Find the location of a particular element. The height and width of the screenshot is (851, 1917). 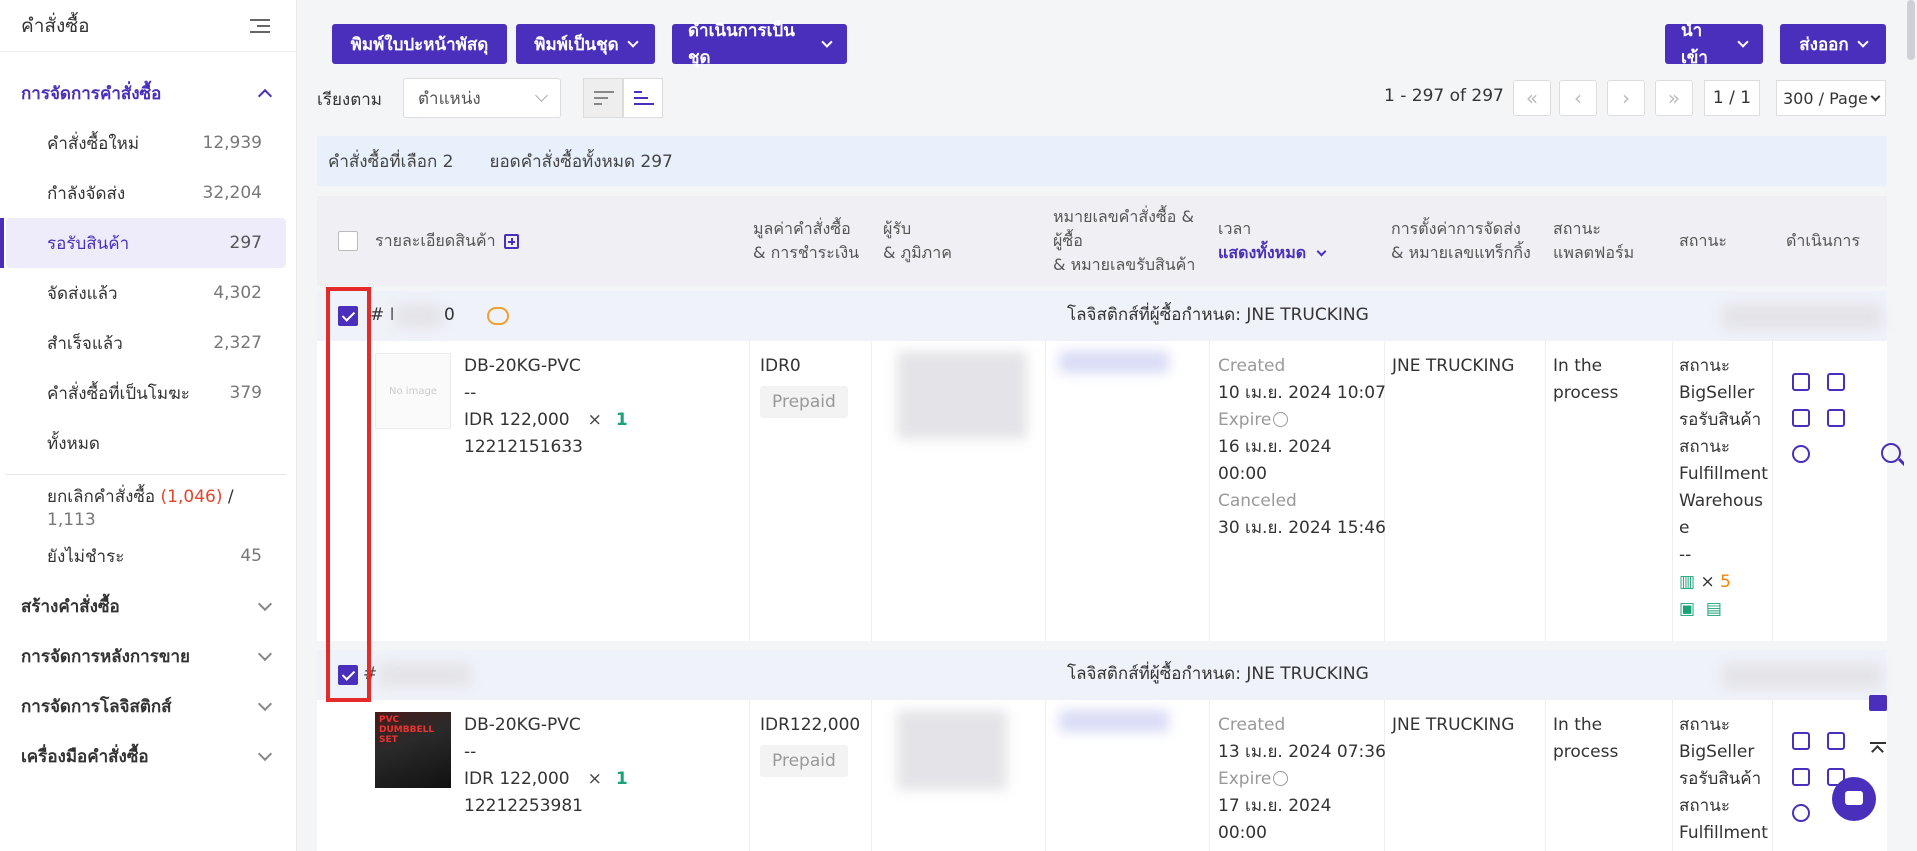

message-icon is located at coordinates (498, 316).